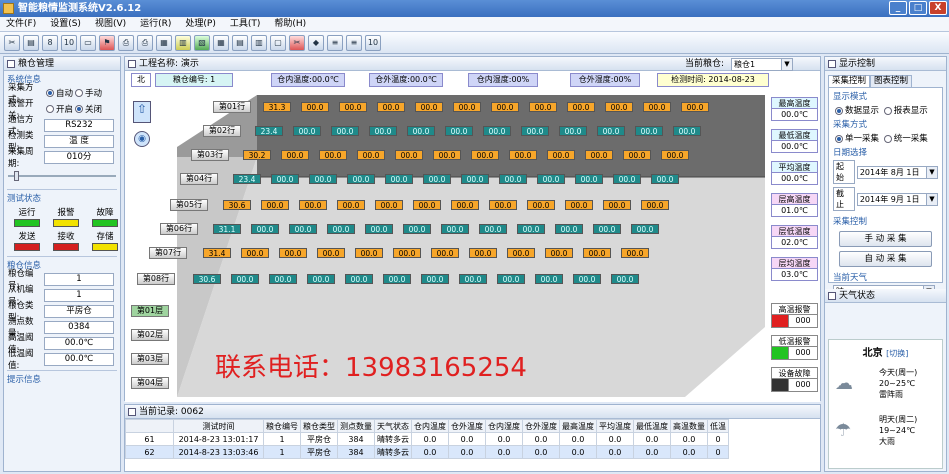  Describe the element at coordinates (652, 426) in the screenshot. I see `column-header: 最低温度` at that location.